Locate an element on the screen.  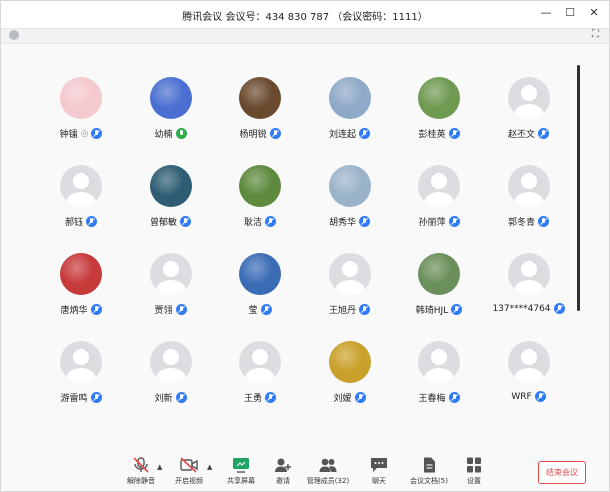
participant-tile: 韩琦HJL is located at coordinates (439, 285).